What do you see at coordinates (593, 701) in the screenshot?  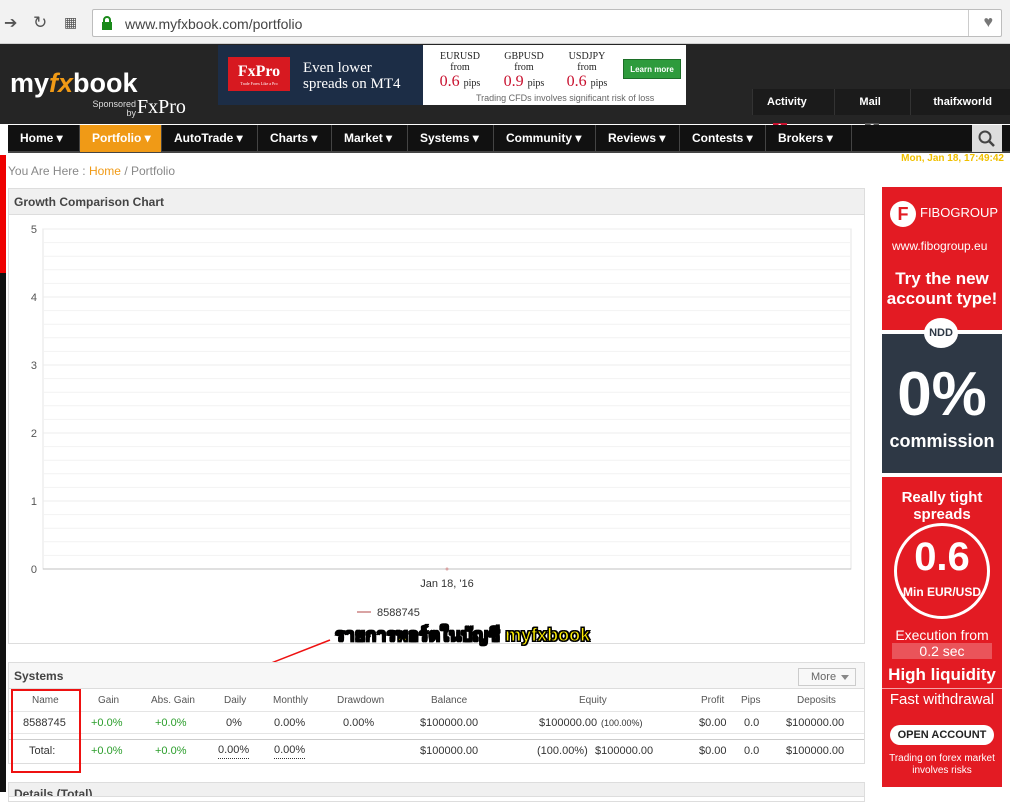 I see `col-header: Equity` at bounding box center [593, 701].